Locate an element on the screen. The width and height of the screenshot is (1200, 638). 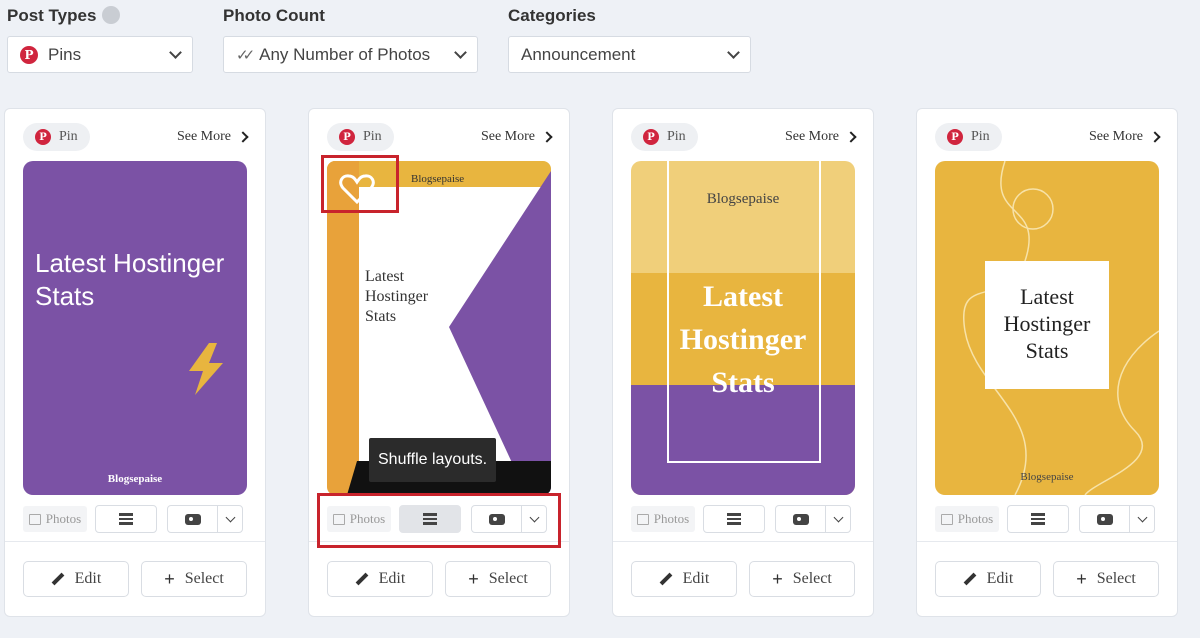
shuffle-layouts-tooltip: Shuffle layouts. is located at coordinates (433, 460).